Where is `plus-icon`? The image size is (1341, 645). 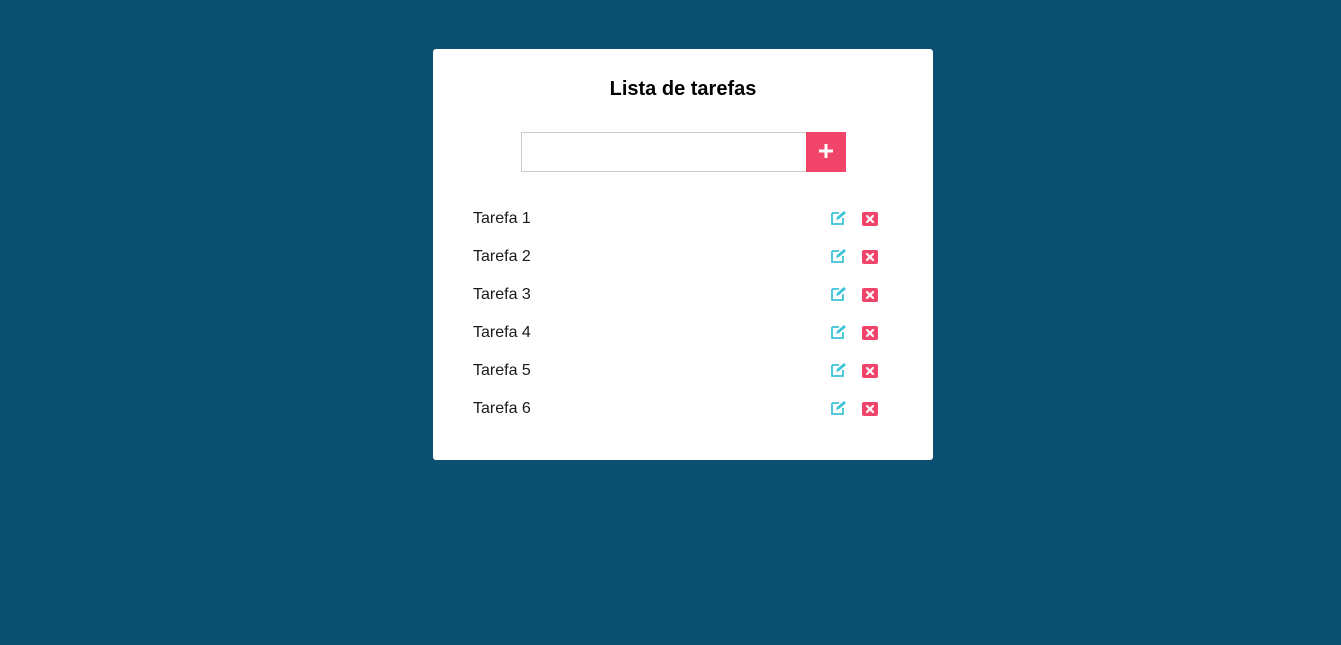 plus-icon is located at coordinates (826, 152).